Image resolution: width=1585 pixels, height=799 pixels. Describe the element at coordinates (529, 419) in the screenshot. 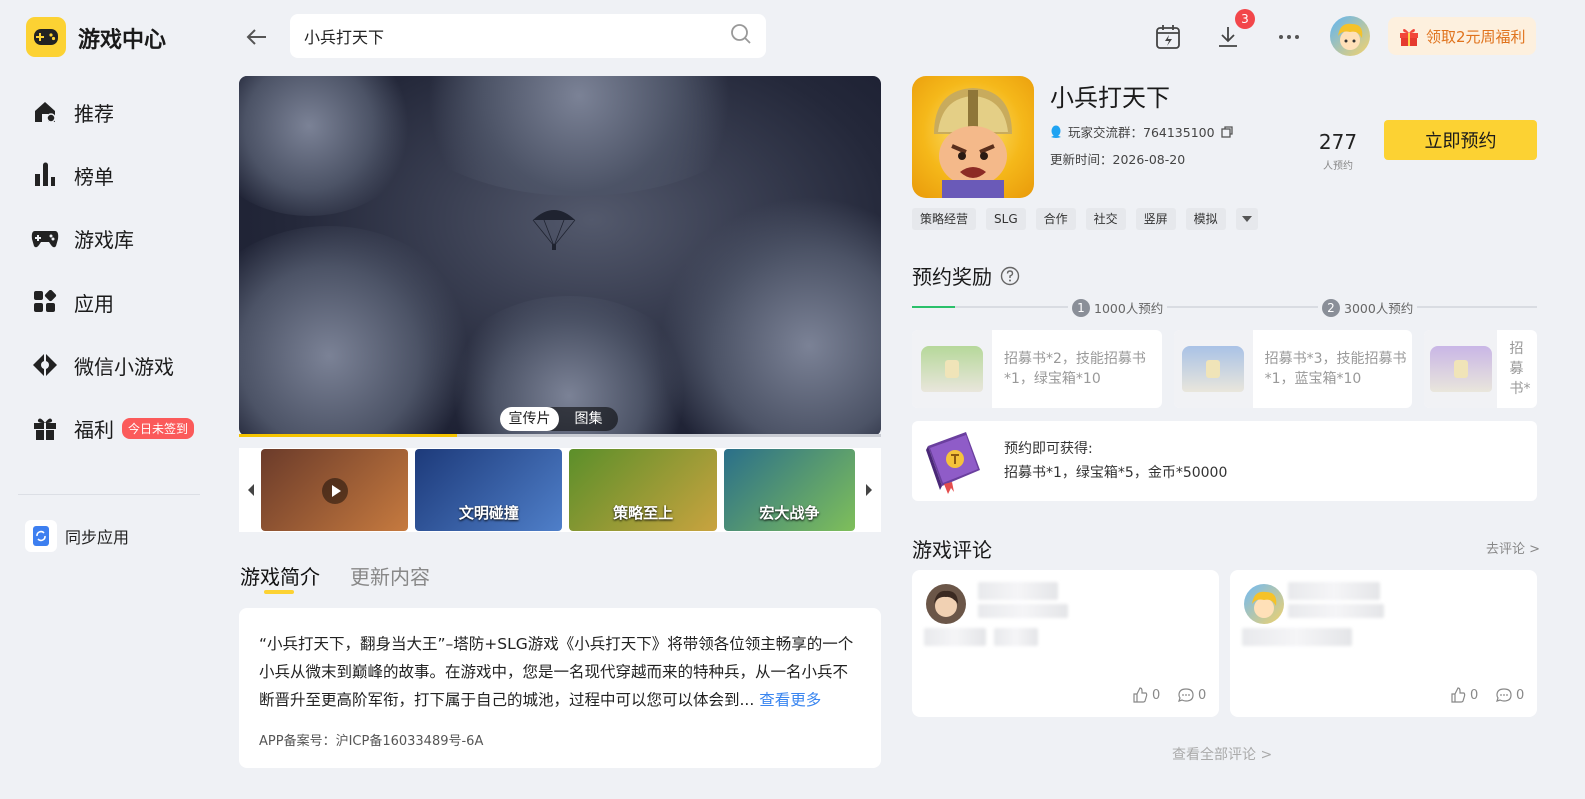

I see `tab-trailer: 宣传片` at that location.